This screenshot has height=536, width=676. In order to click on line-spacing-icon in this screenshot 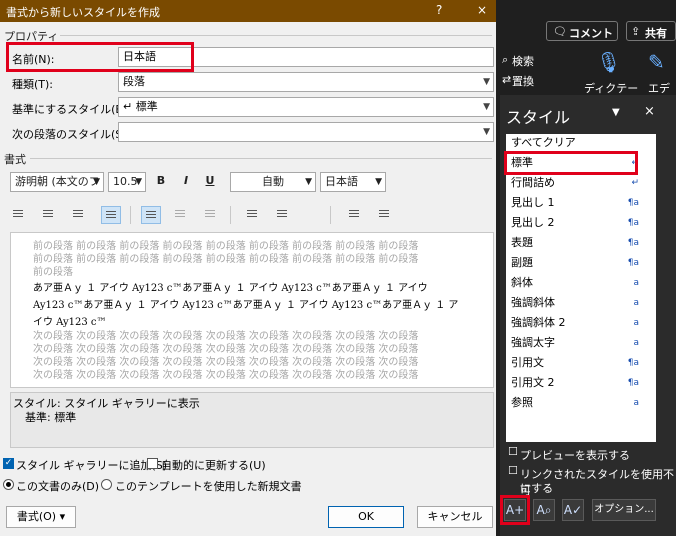, I will do `click(253, 215)`.